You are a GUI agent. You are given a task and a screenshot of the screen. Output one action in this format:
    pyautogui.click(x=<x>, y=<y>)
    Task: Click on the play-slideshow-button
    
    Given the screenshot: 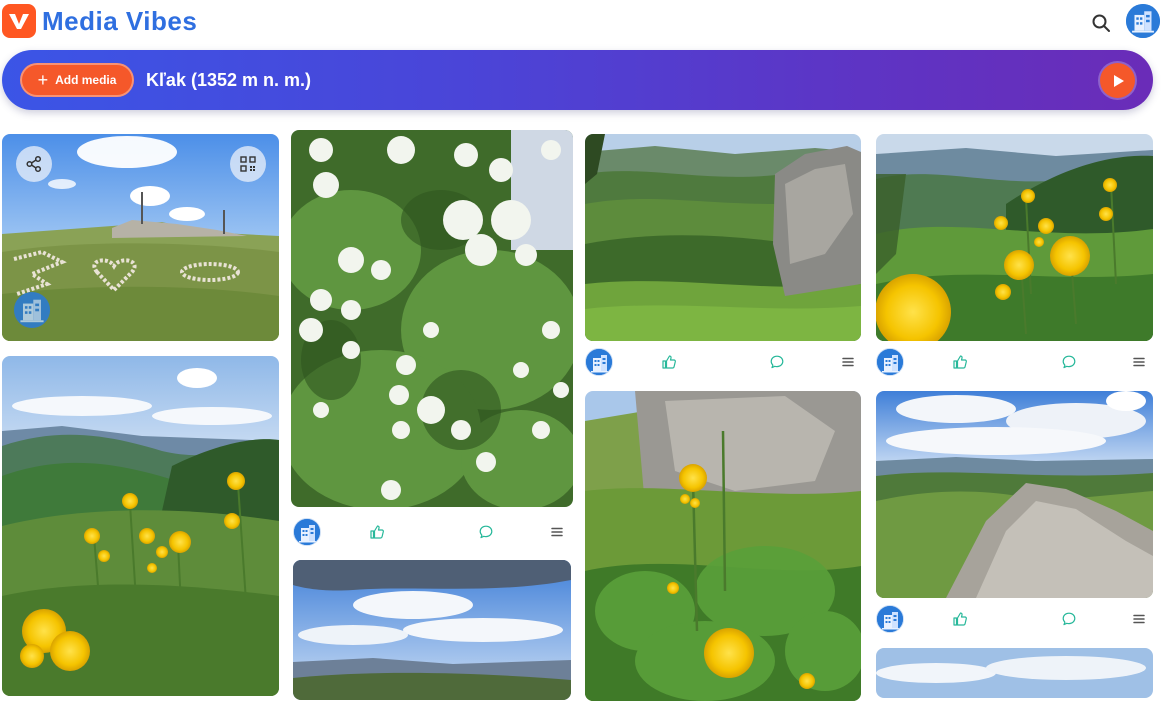 What is the action you would take?
    pyautogui.click(x=1117, y=80)
    